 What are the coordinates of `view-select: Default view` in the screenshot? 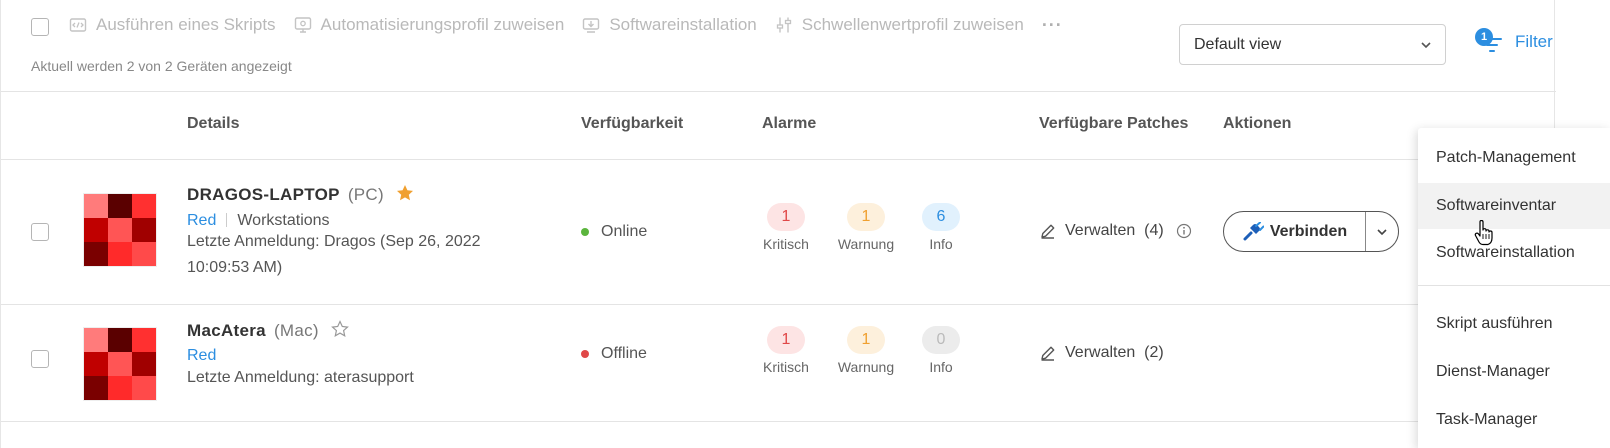 It's located at (1312, 44).